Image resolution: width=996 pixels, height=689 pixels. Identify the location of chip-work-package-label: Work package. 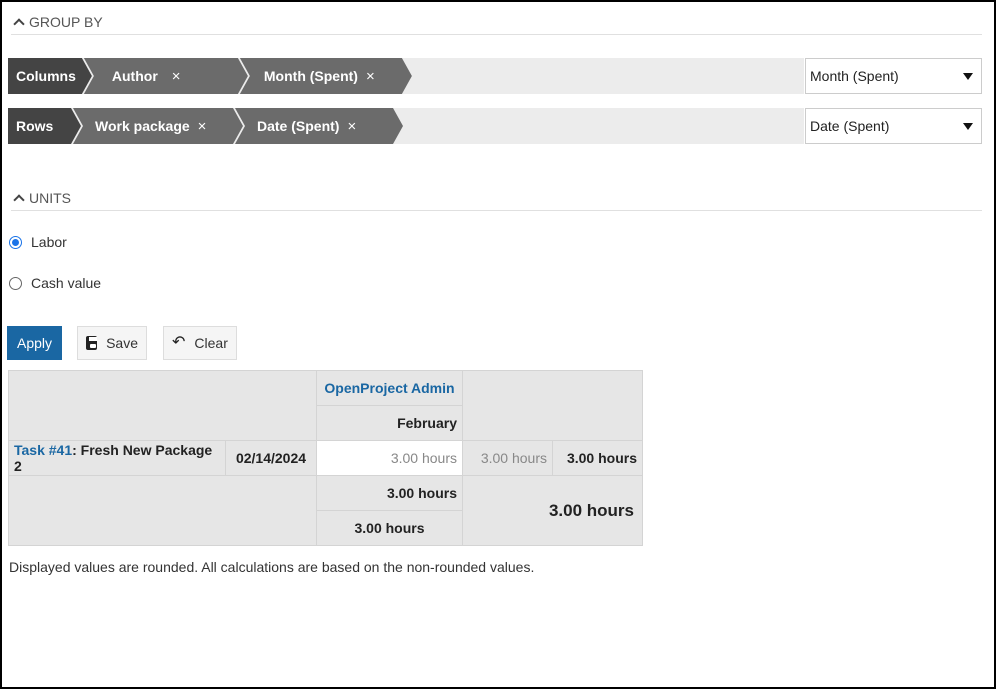
(142, 126).